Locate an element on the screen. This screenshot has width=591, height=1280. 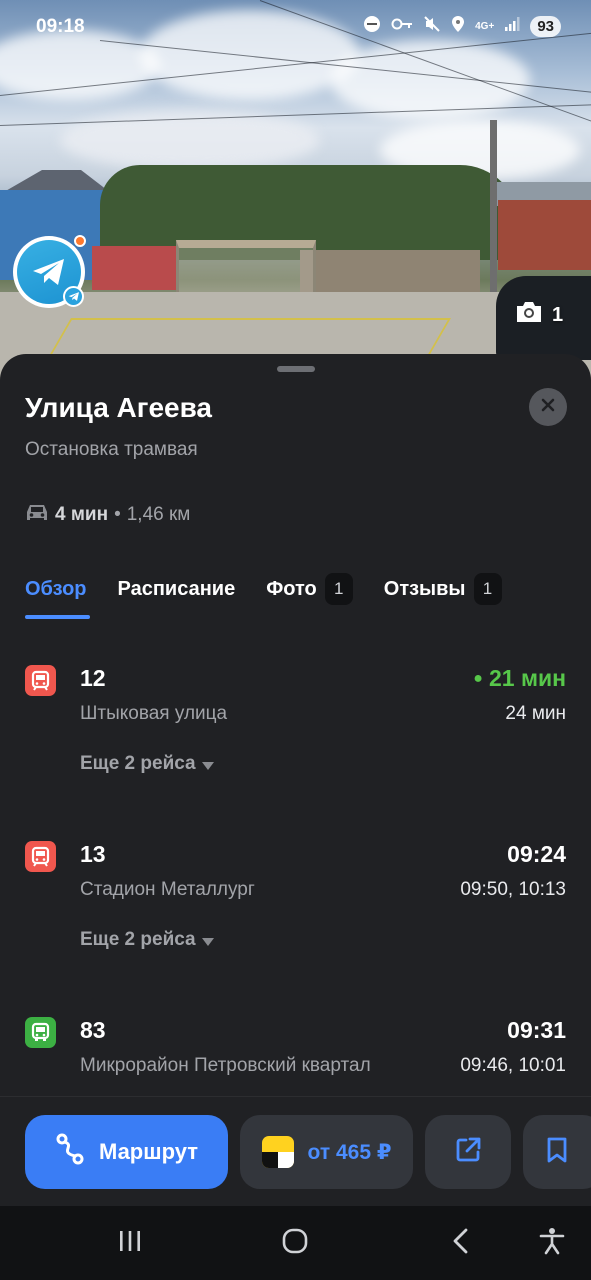
status-time: 09:18 is located at coordinates (60, 26).